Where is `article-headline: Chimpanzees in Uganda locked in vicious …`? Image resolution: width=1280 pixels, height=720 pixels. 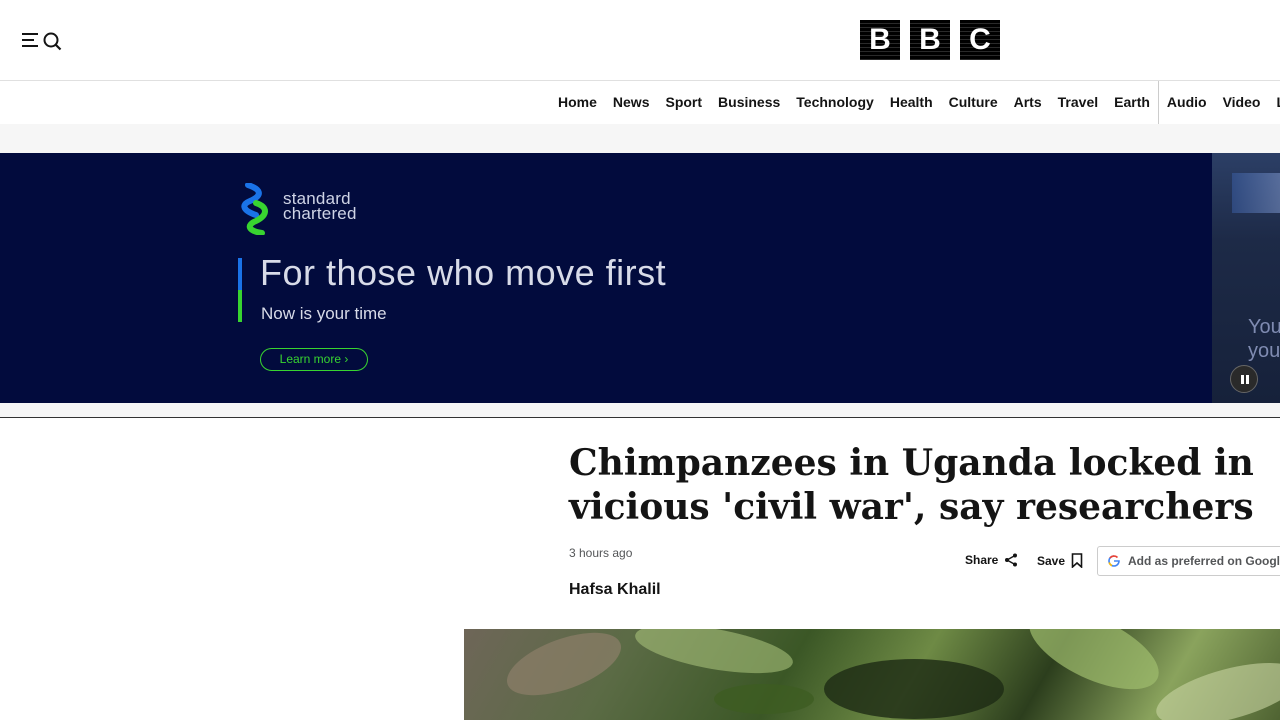
article-headline: Chimpanzees in Uganda locked in vicious … is located at coordinates (911, 485).